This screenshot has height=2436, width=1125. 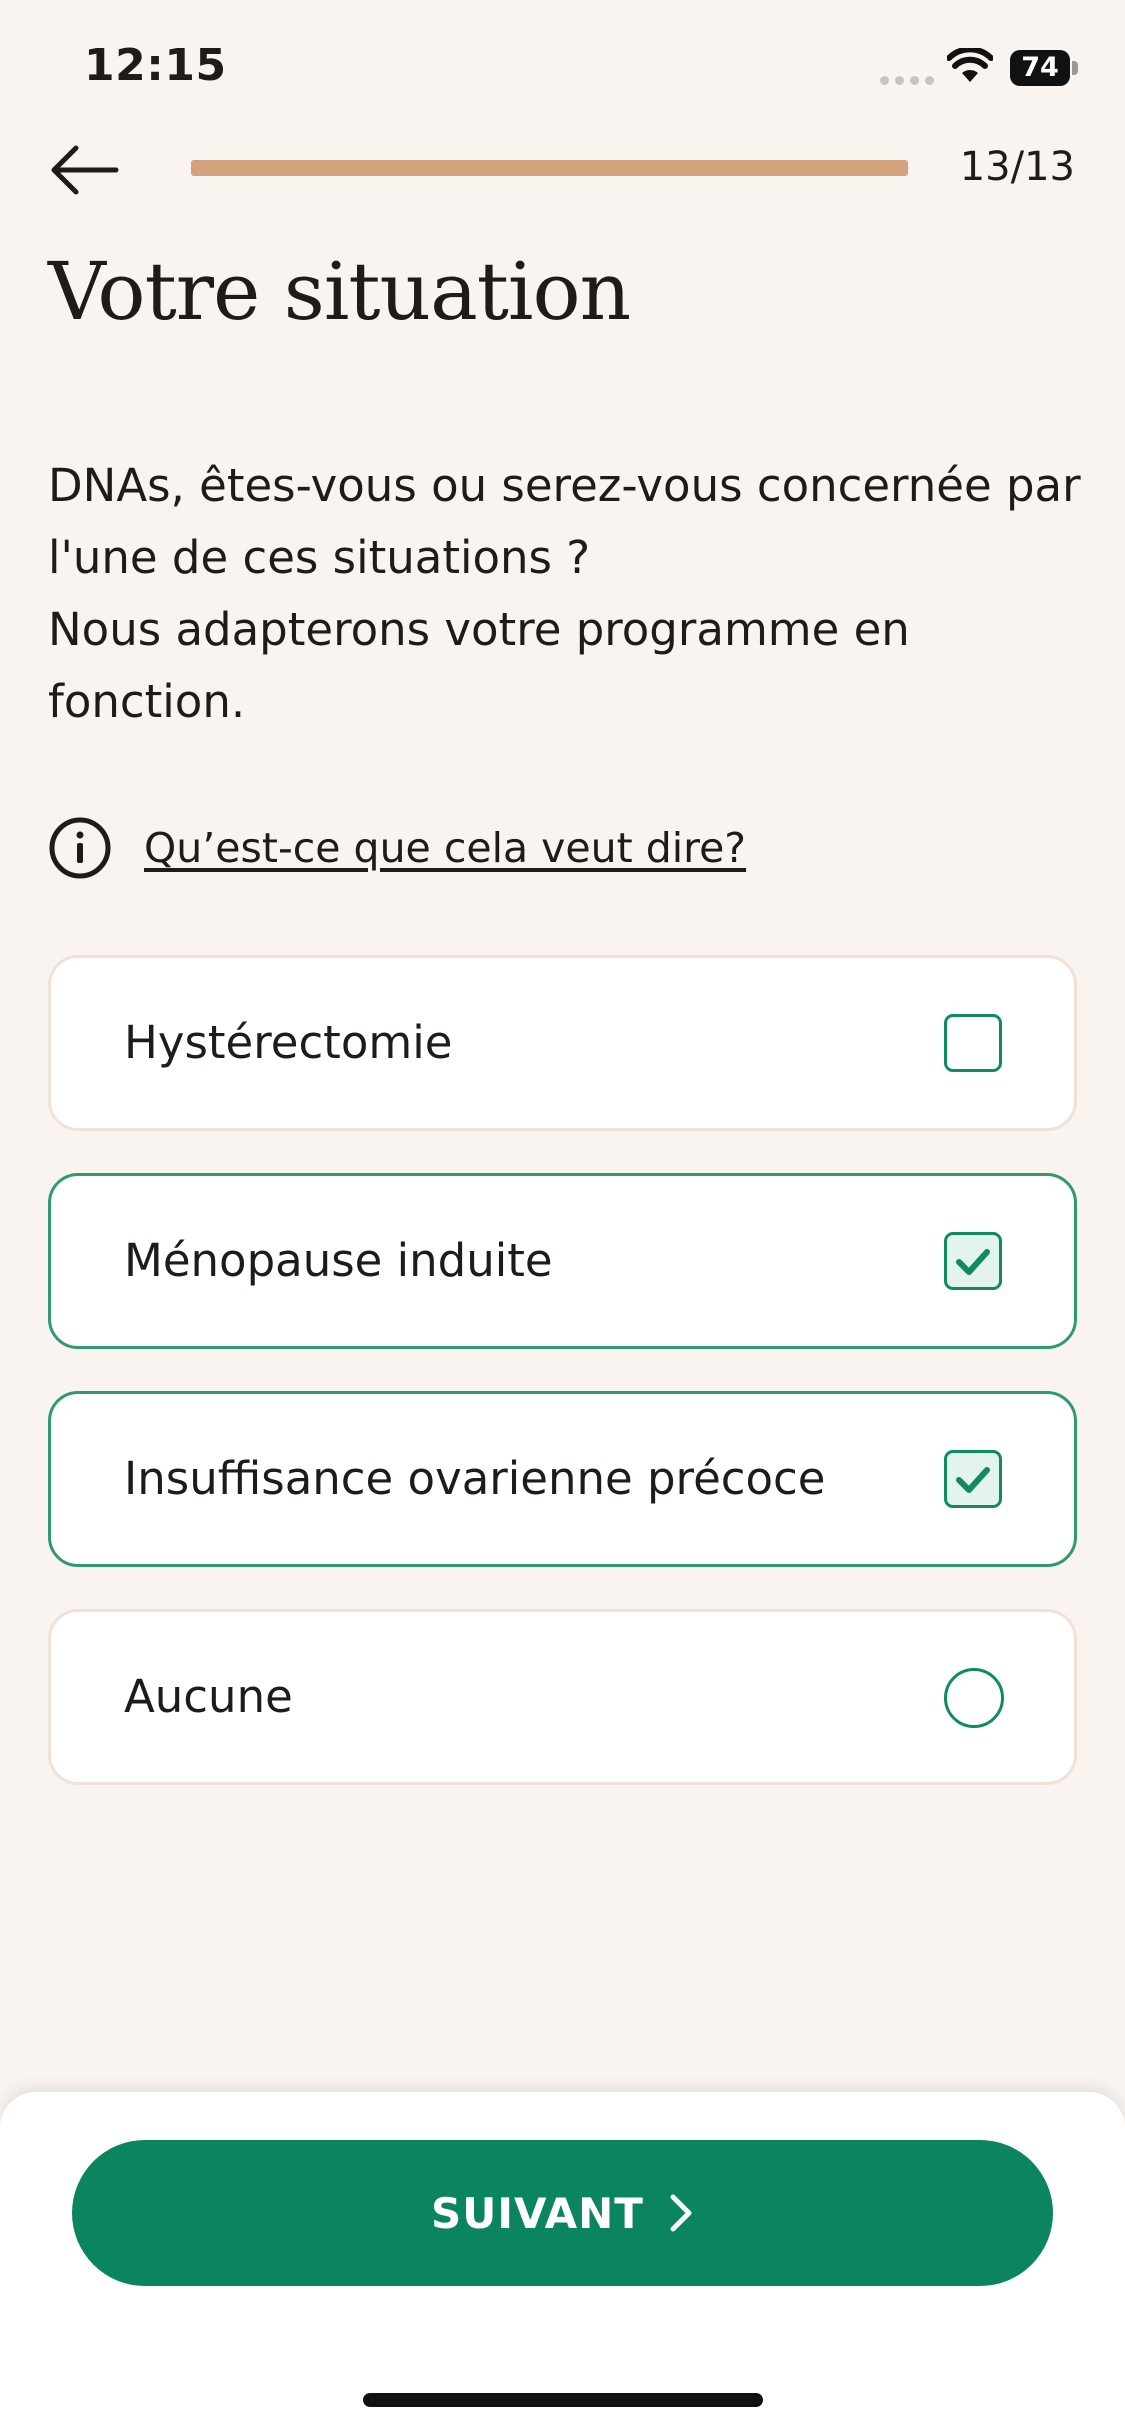 I want to click on battery-icon: 74, so click(x=1044, y=68).